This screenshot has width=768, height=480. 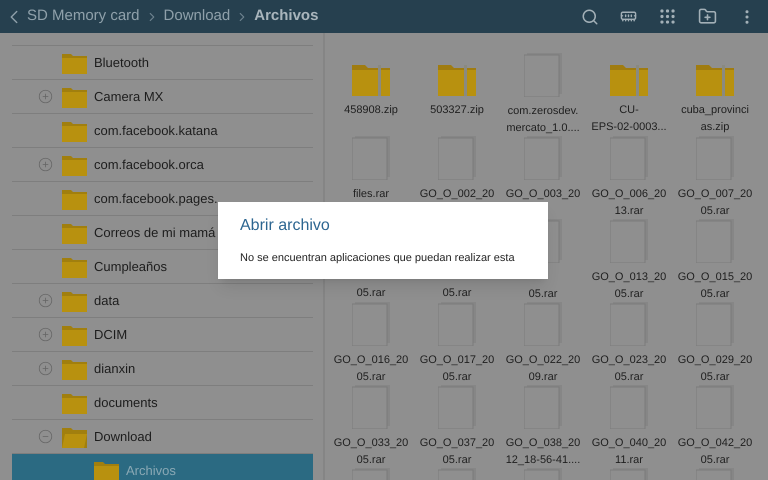 What do you see at coordinates (121, 63) in the screenshot?
I see `folder-name: Bluetooth` at bounding box center [121, 63].